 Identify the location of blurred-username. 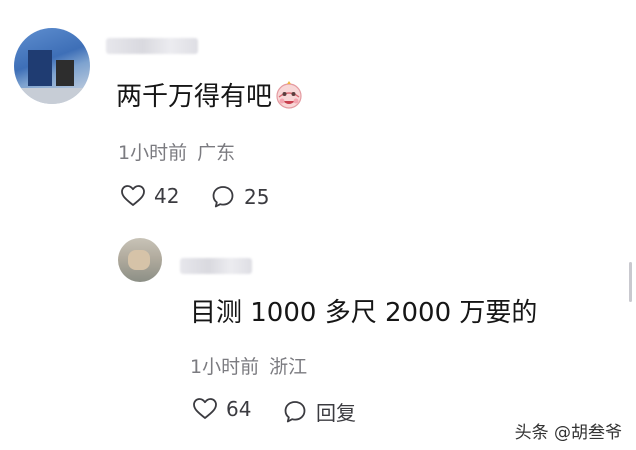
(152, 46).